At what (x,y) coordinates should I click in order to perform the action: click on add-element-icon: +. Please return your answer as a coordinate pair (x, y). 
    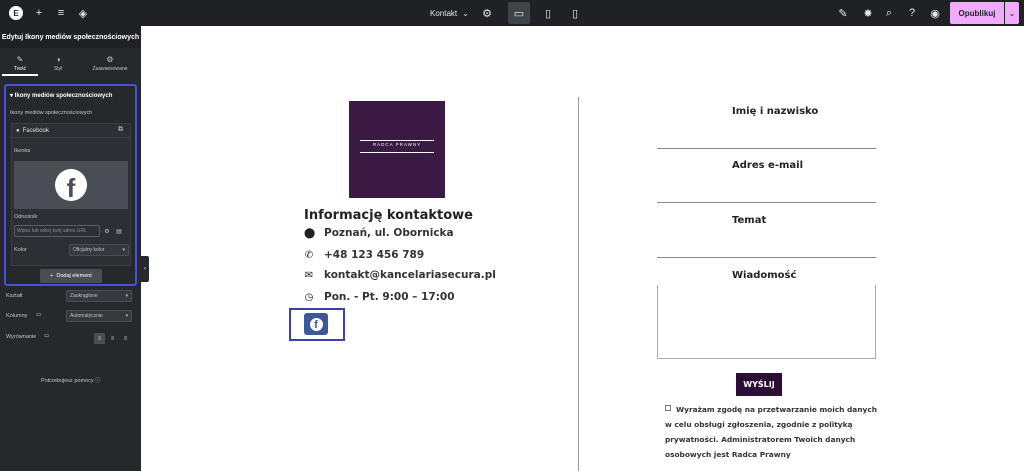
    Looking at the image, I should click on (39, 13).